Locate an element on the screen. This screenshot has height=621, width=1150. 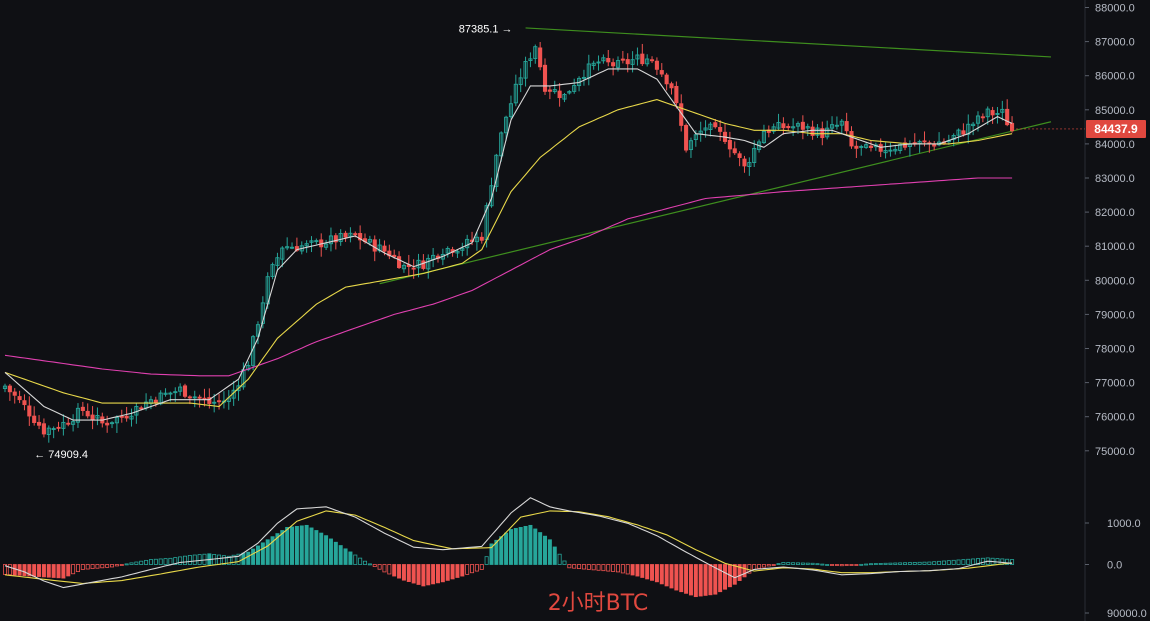
low-price-label: ← 74909.4 is located at coordinates (61, 455).